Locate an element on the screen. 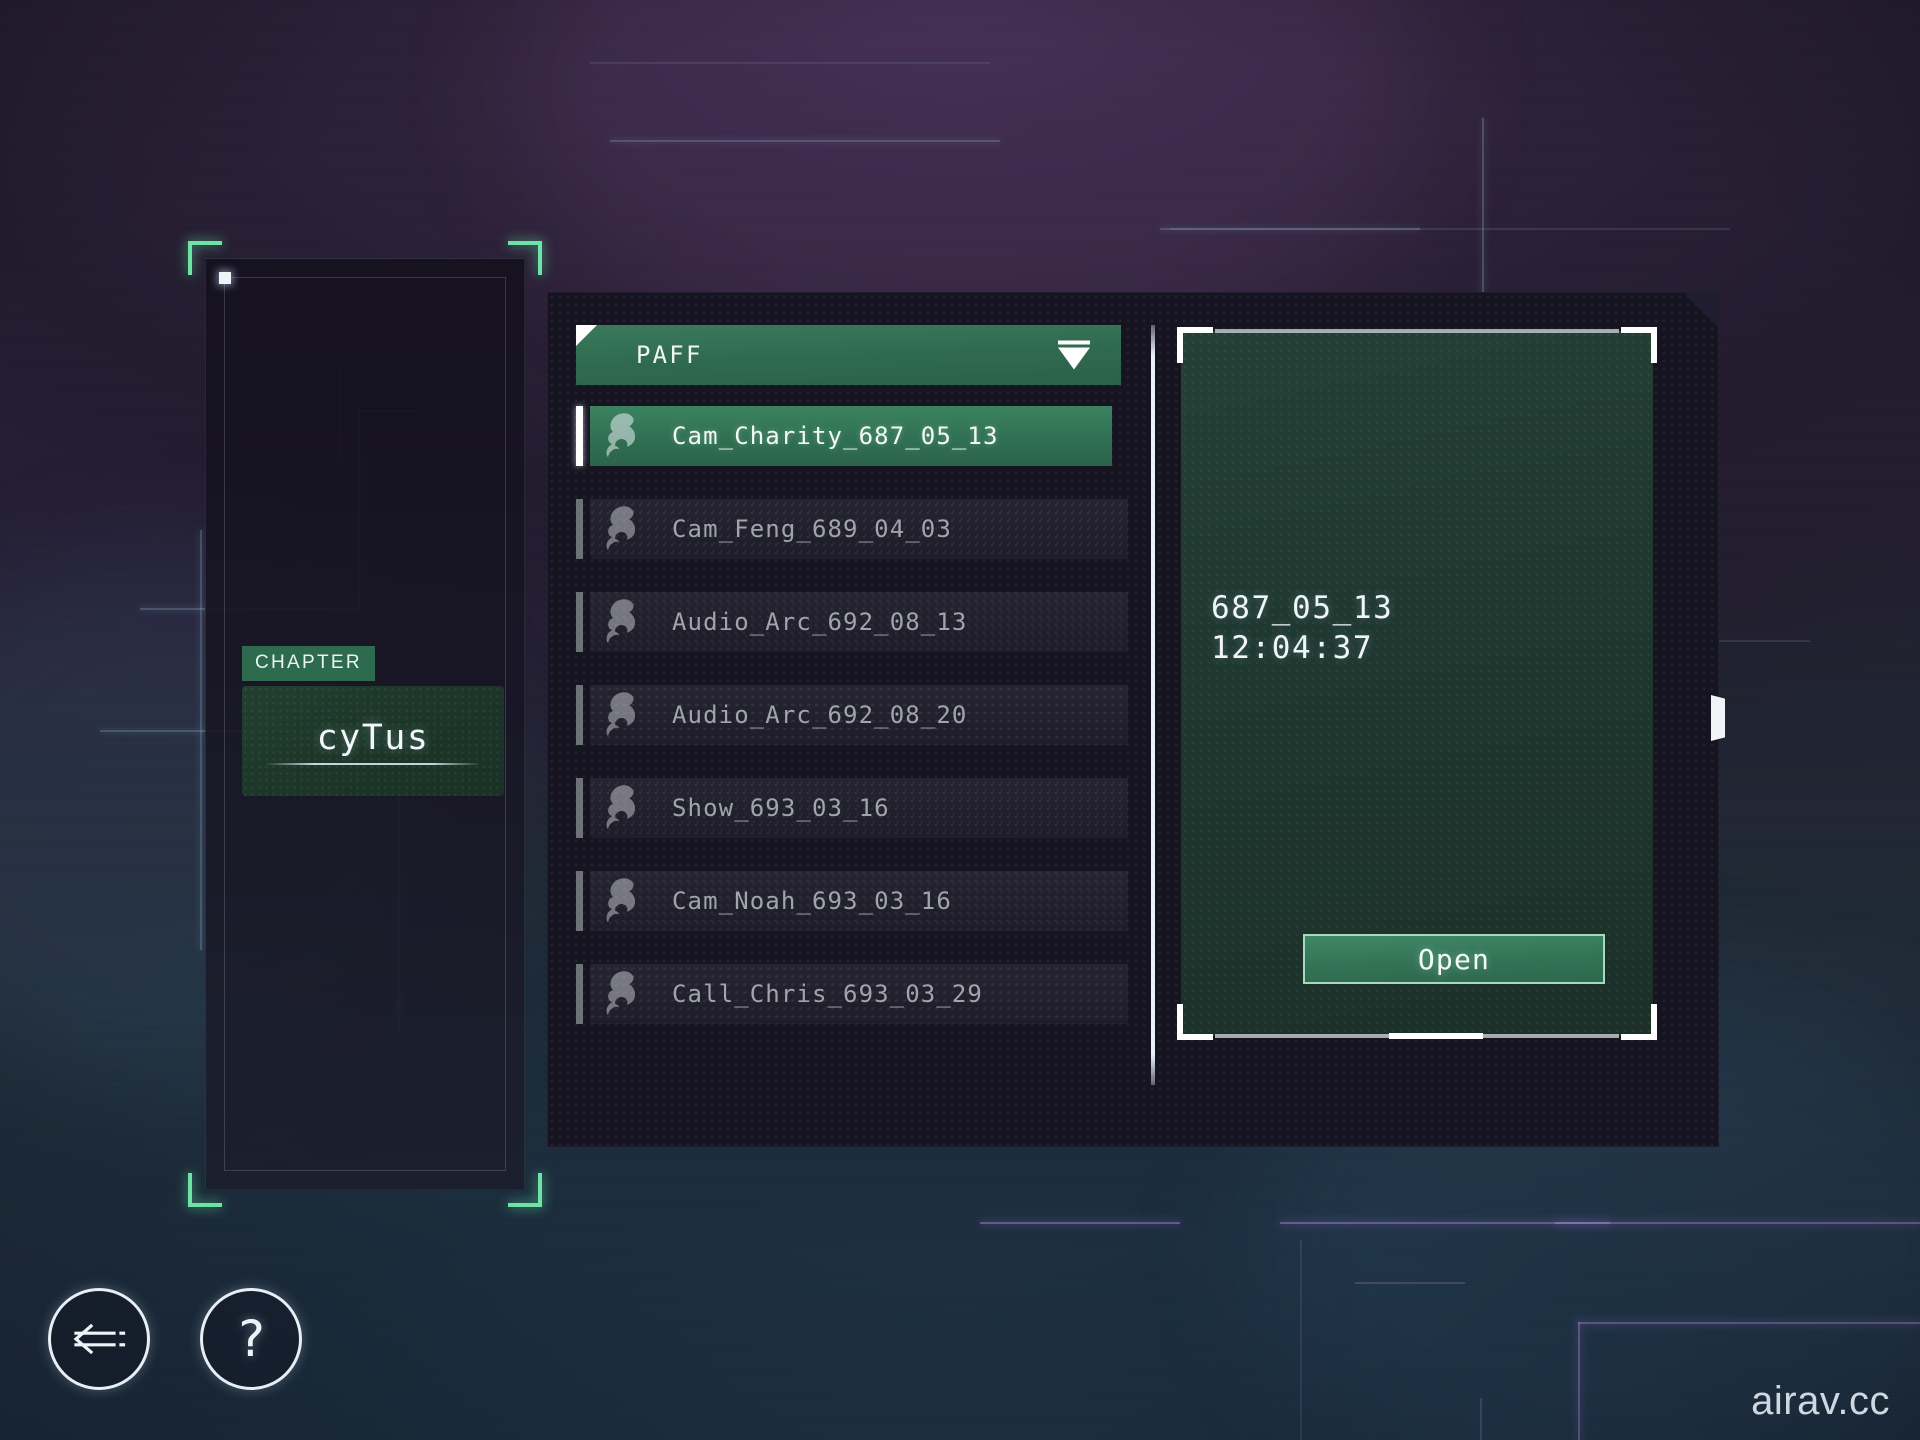  dropdown-corner-notch is located at coordinates (586, 335).